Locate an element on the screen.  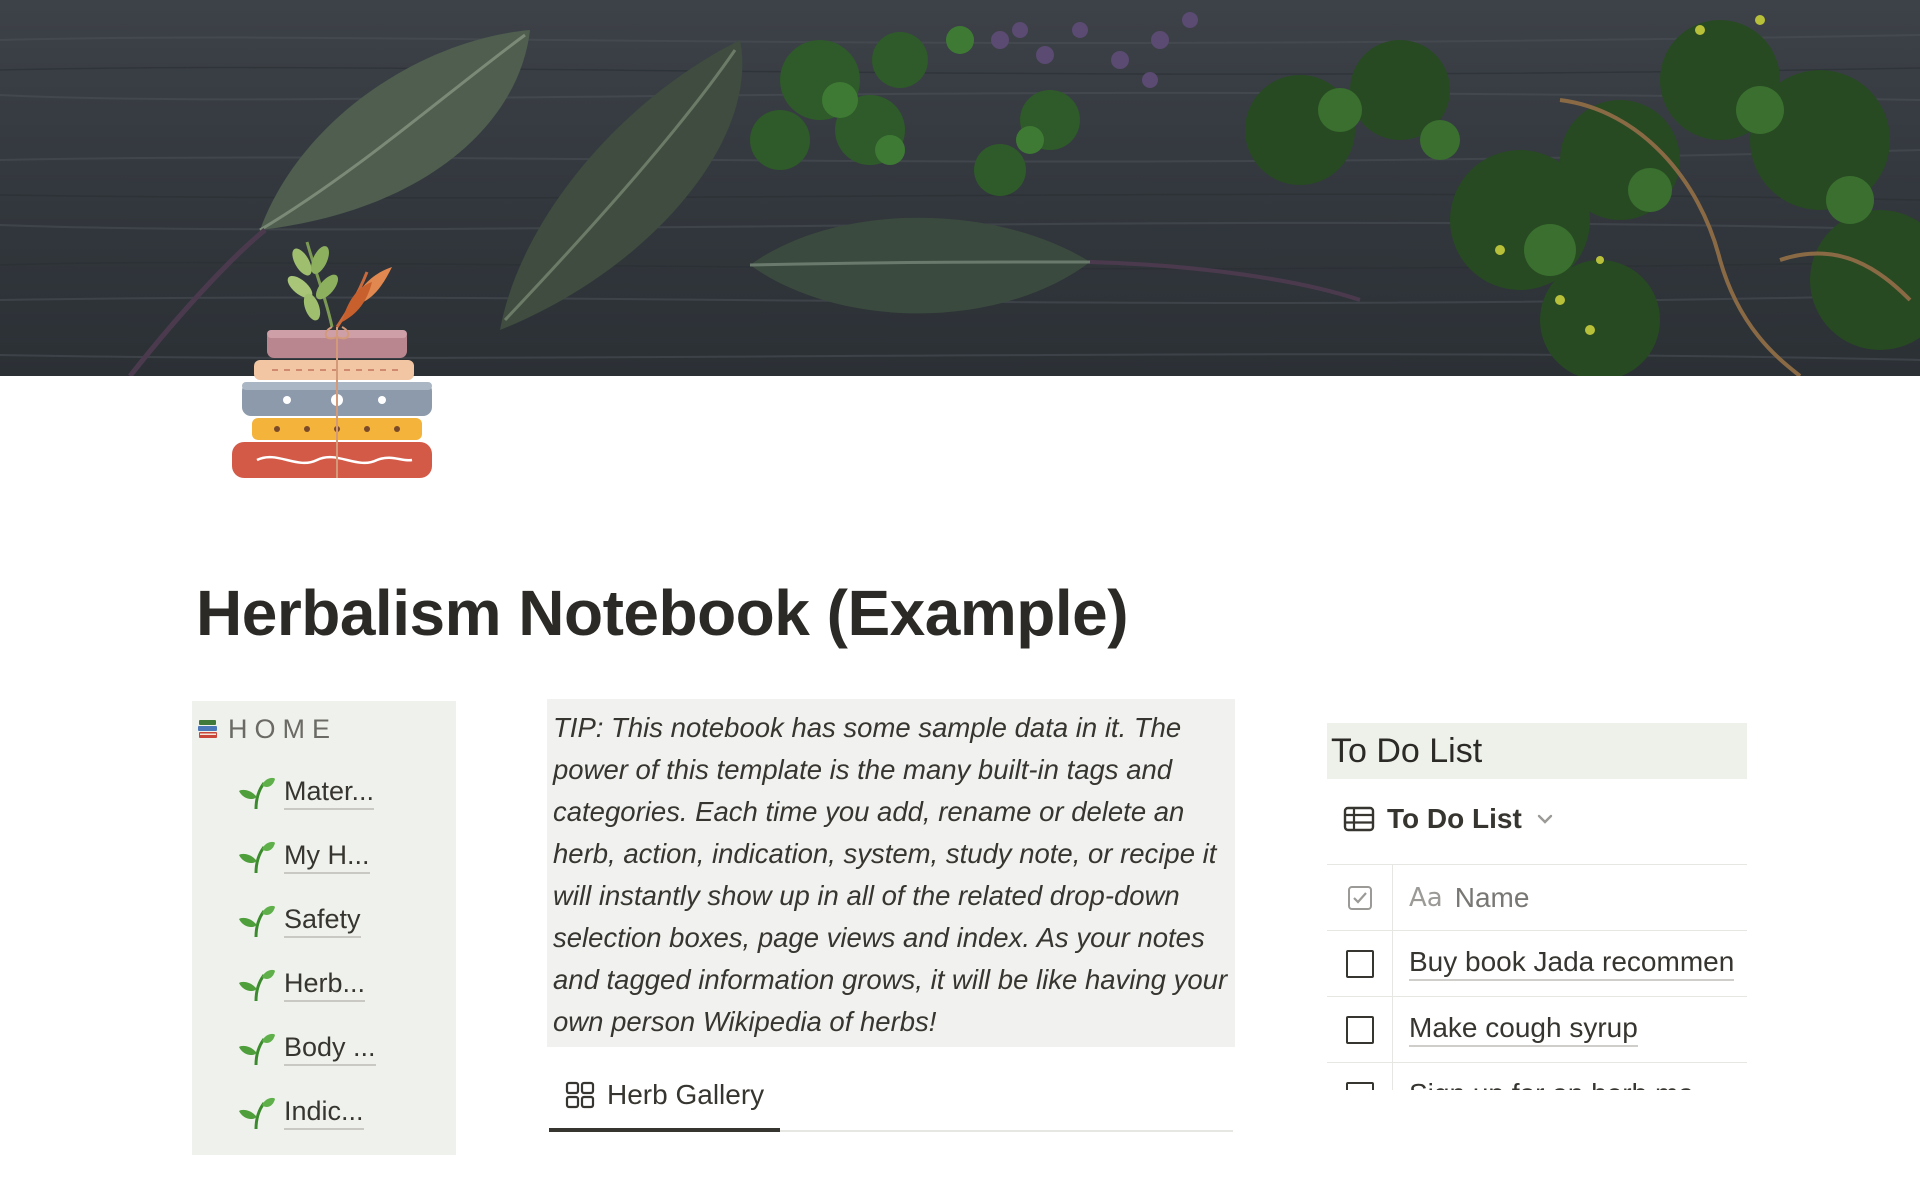
task-name: Buy book Jada recommen is located at coordinates (1572, 963).